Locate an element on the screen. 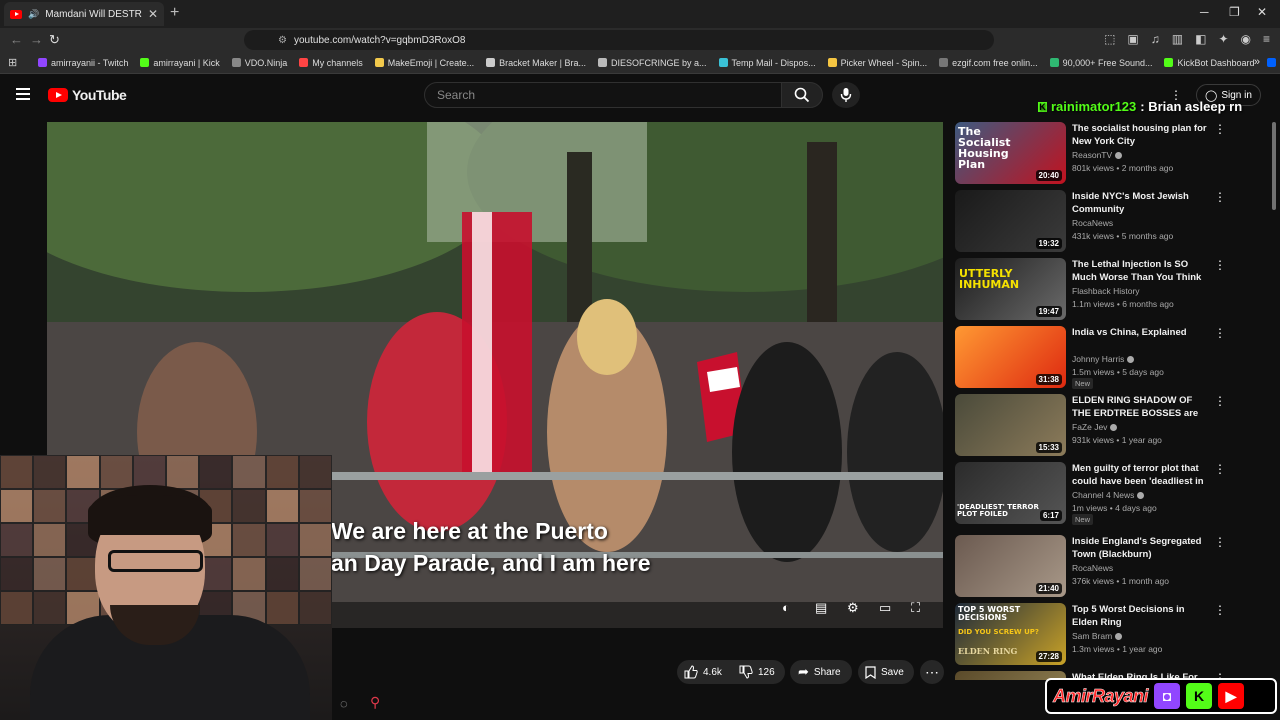  video-duration: 27:28 is located at coordinates (1048, 656).